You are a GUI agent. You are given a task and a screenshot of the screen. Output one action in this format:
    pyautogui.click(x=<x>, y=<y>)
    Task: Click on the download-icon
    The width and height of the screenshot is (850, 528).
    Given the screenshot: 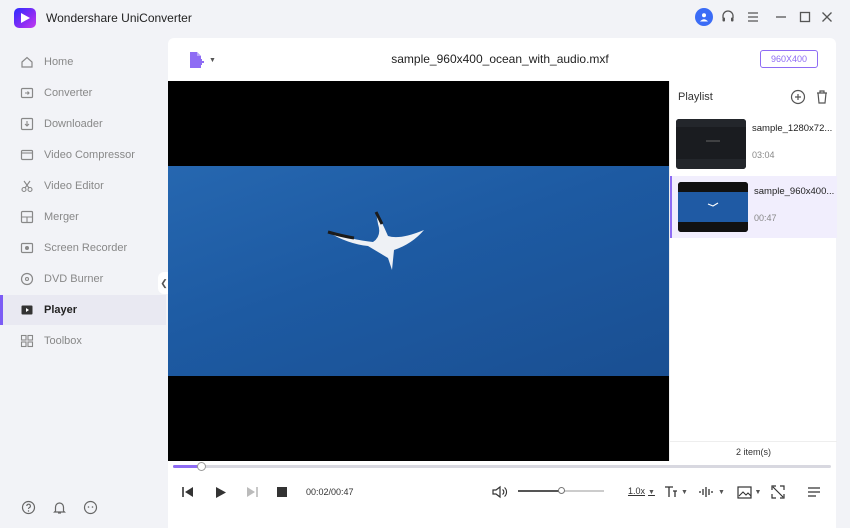 What is the action you would take?
    pyautogui.click(x=27, y=124)
    